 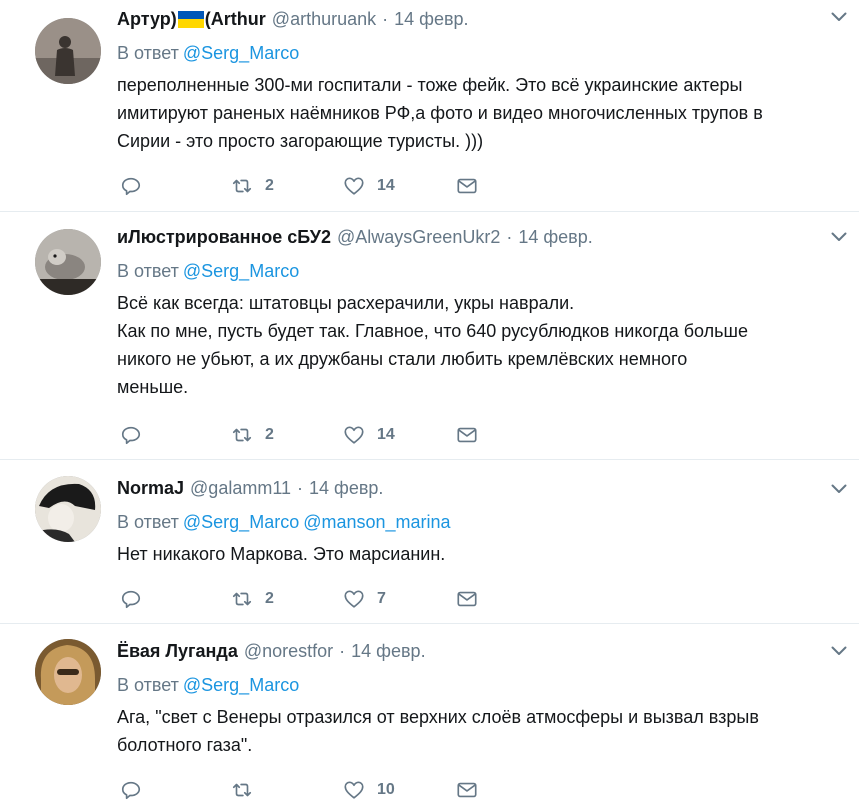 I want to click on tweet-actions: 10, so click(x=429, y=790).